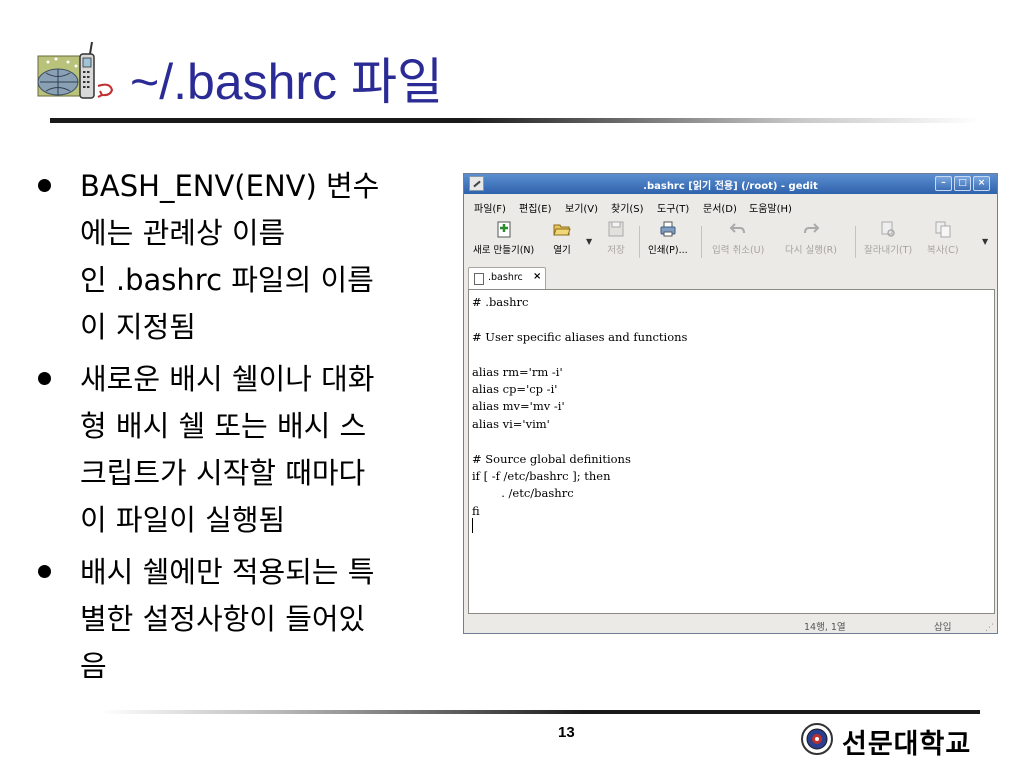 The width and height of the screenshot is (1024, 768). I want to click on toolbar-label: 잘라내기(T), so click(888, 250).